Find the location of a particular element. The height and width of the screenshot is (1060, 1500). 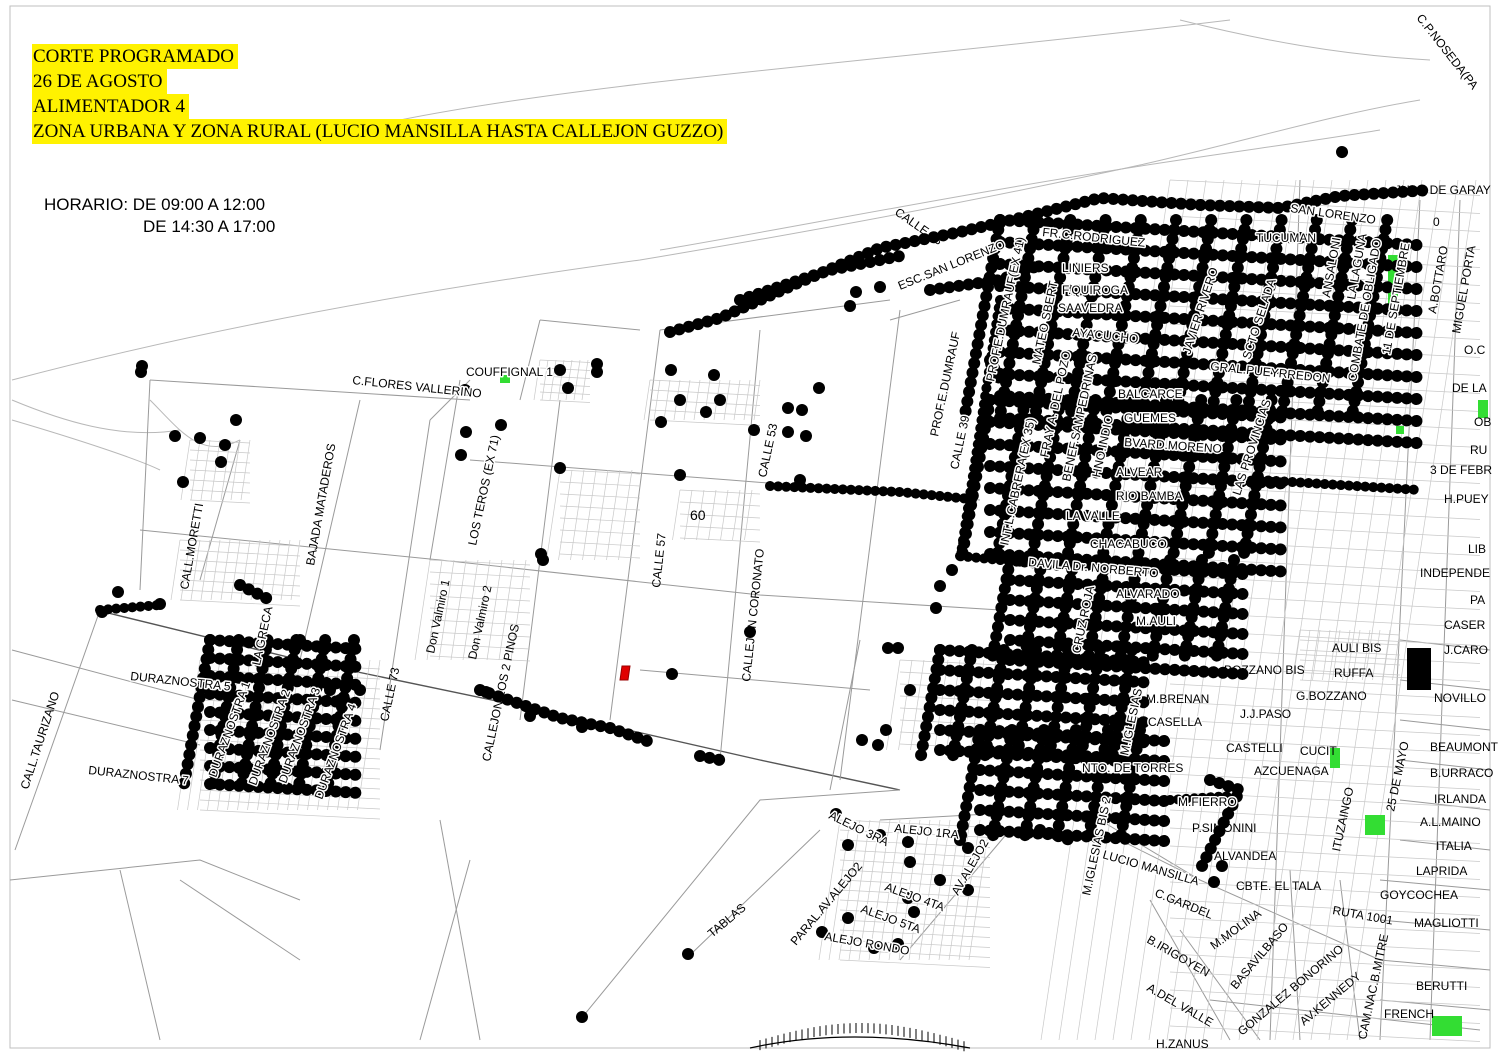

label-magliotti: MAGLIOTTI is located at coordinates (1446, 923).